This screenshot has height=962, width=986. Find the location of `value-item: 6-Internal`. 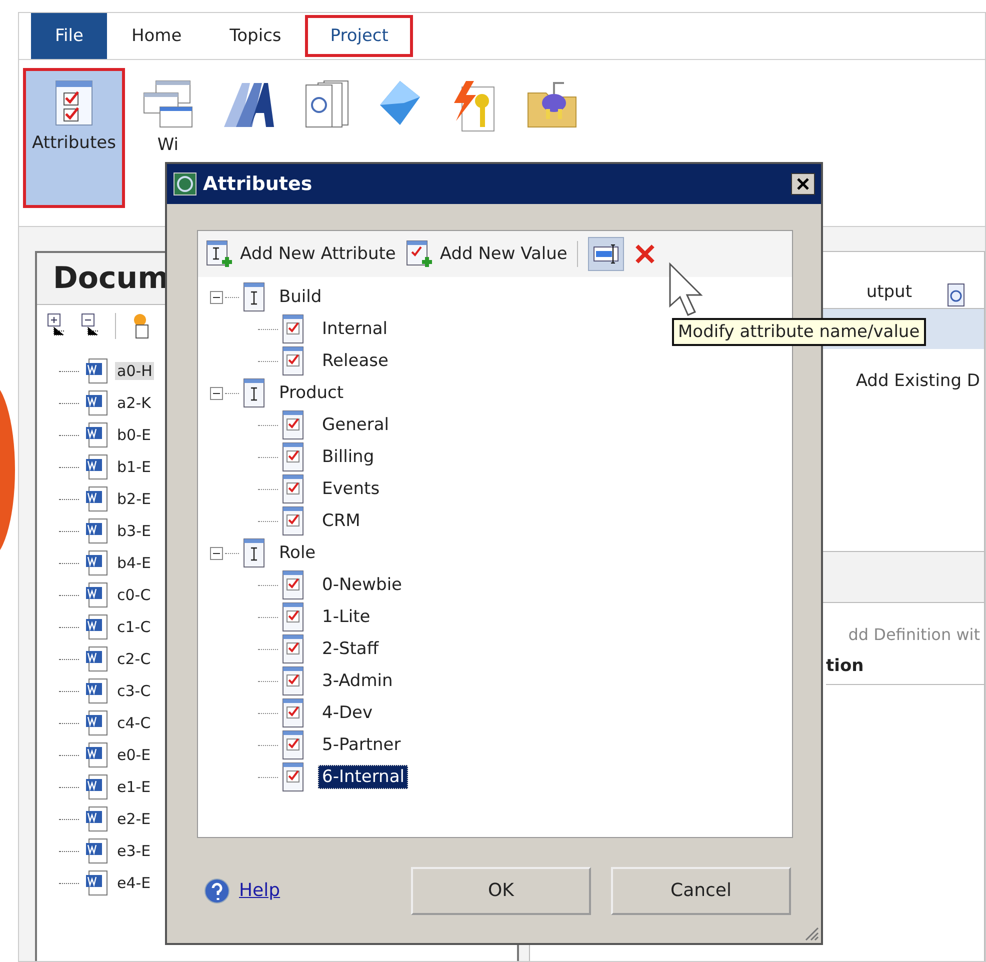

value-item: 6-Internal is located at coordinates (363, 777).